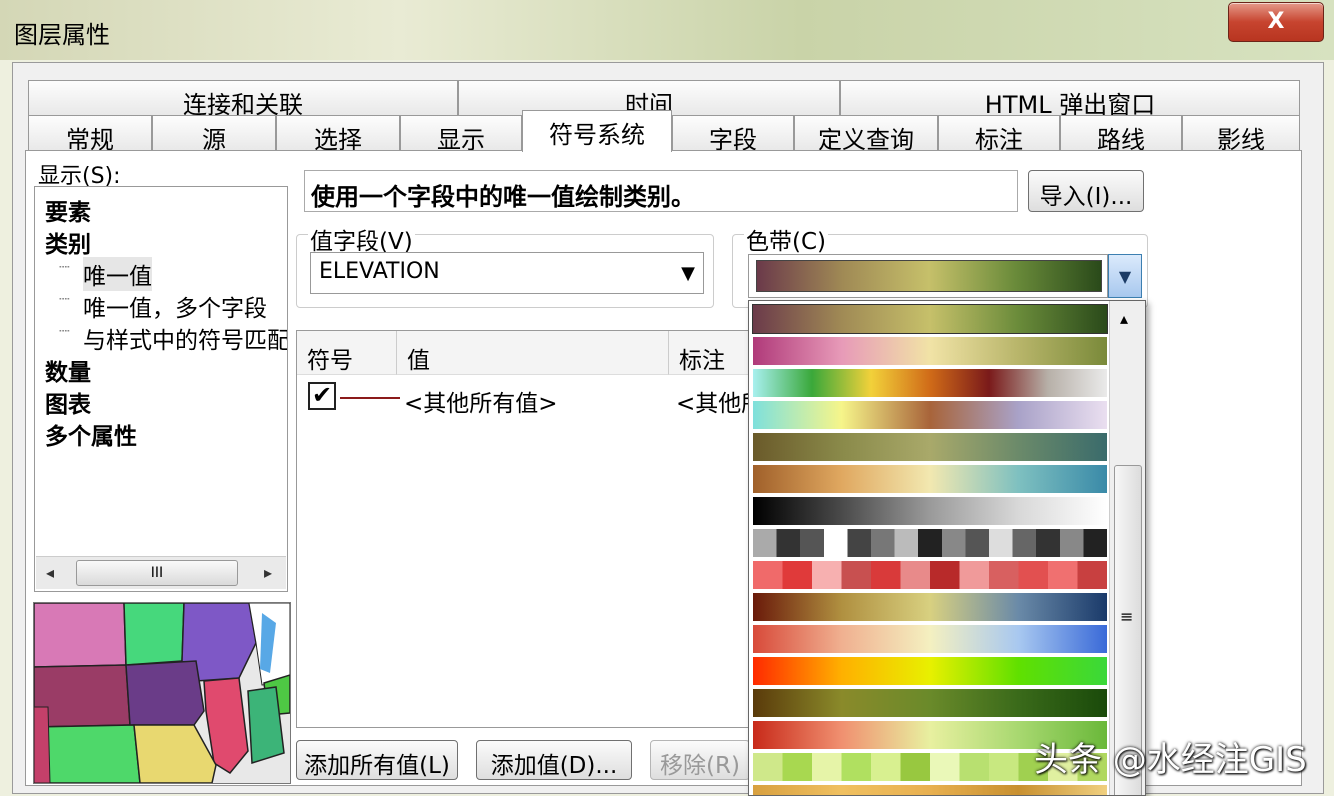  Describe the element at coordinates (68, 402) in the screenshot. I see `tree-item-charts: 图表` at that location.